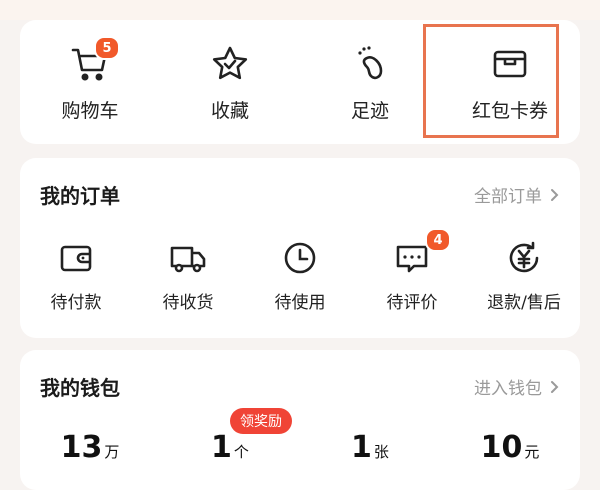 This screenshot has width=600, height=490. What do you see at coordinates (229, 111) in the screenshot?
I see `favorites-label: 收藏` at bounding box center [229, 111].